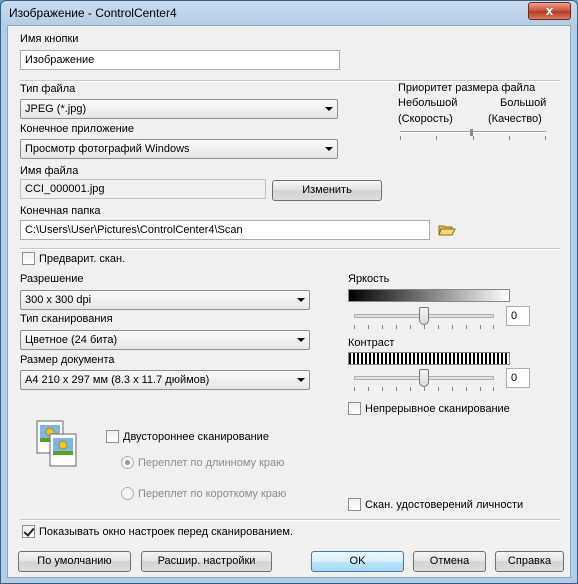 This screenshot has width=578, height=584. I want to click on contrast-label: Контраст, so click(371, 343).